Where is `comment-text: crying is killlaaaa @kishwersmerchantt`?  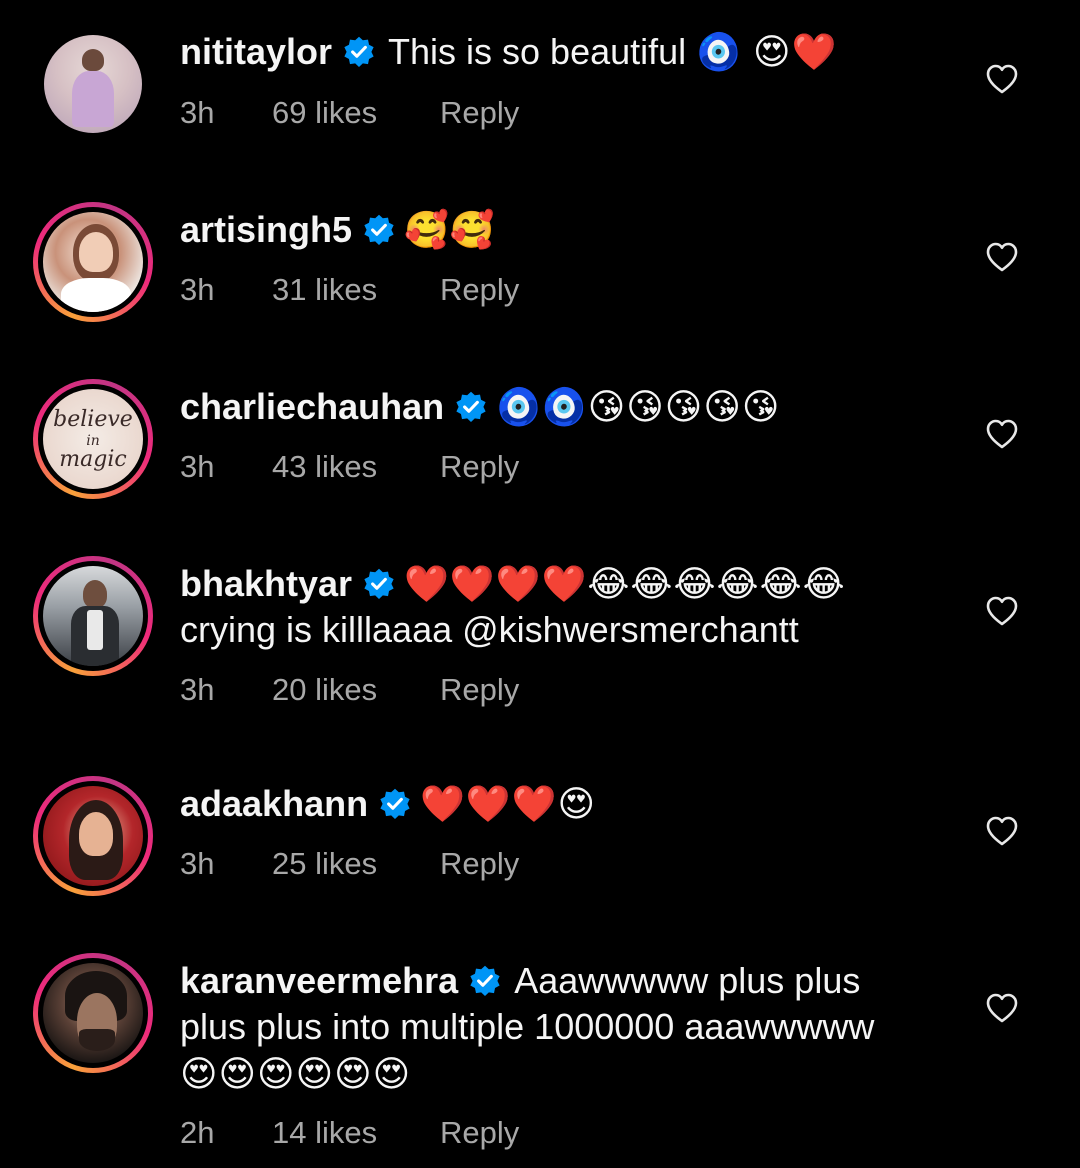
comment-text: crying is killlaaaa @kishwersmerchantt is located at coordinates (489, 629).